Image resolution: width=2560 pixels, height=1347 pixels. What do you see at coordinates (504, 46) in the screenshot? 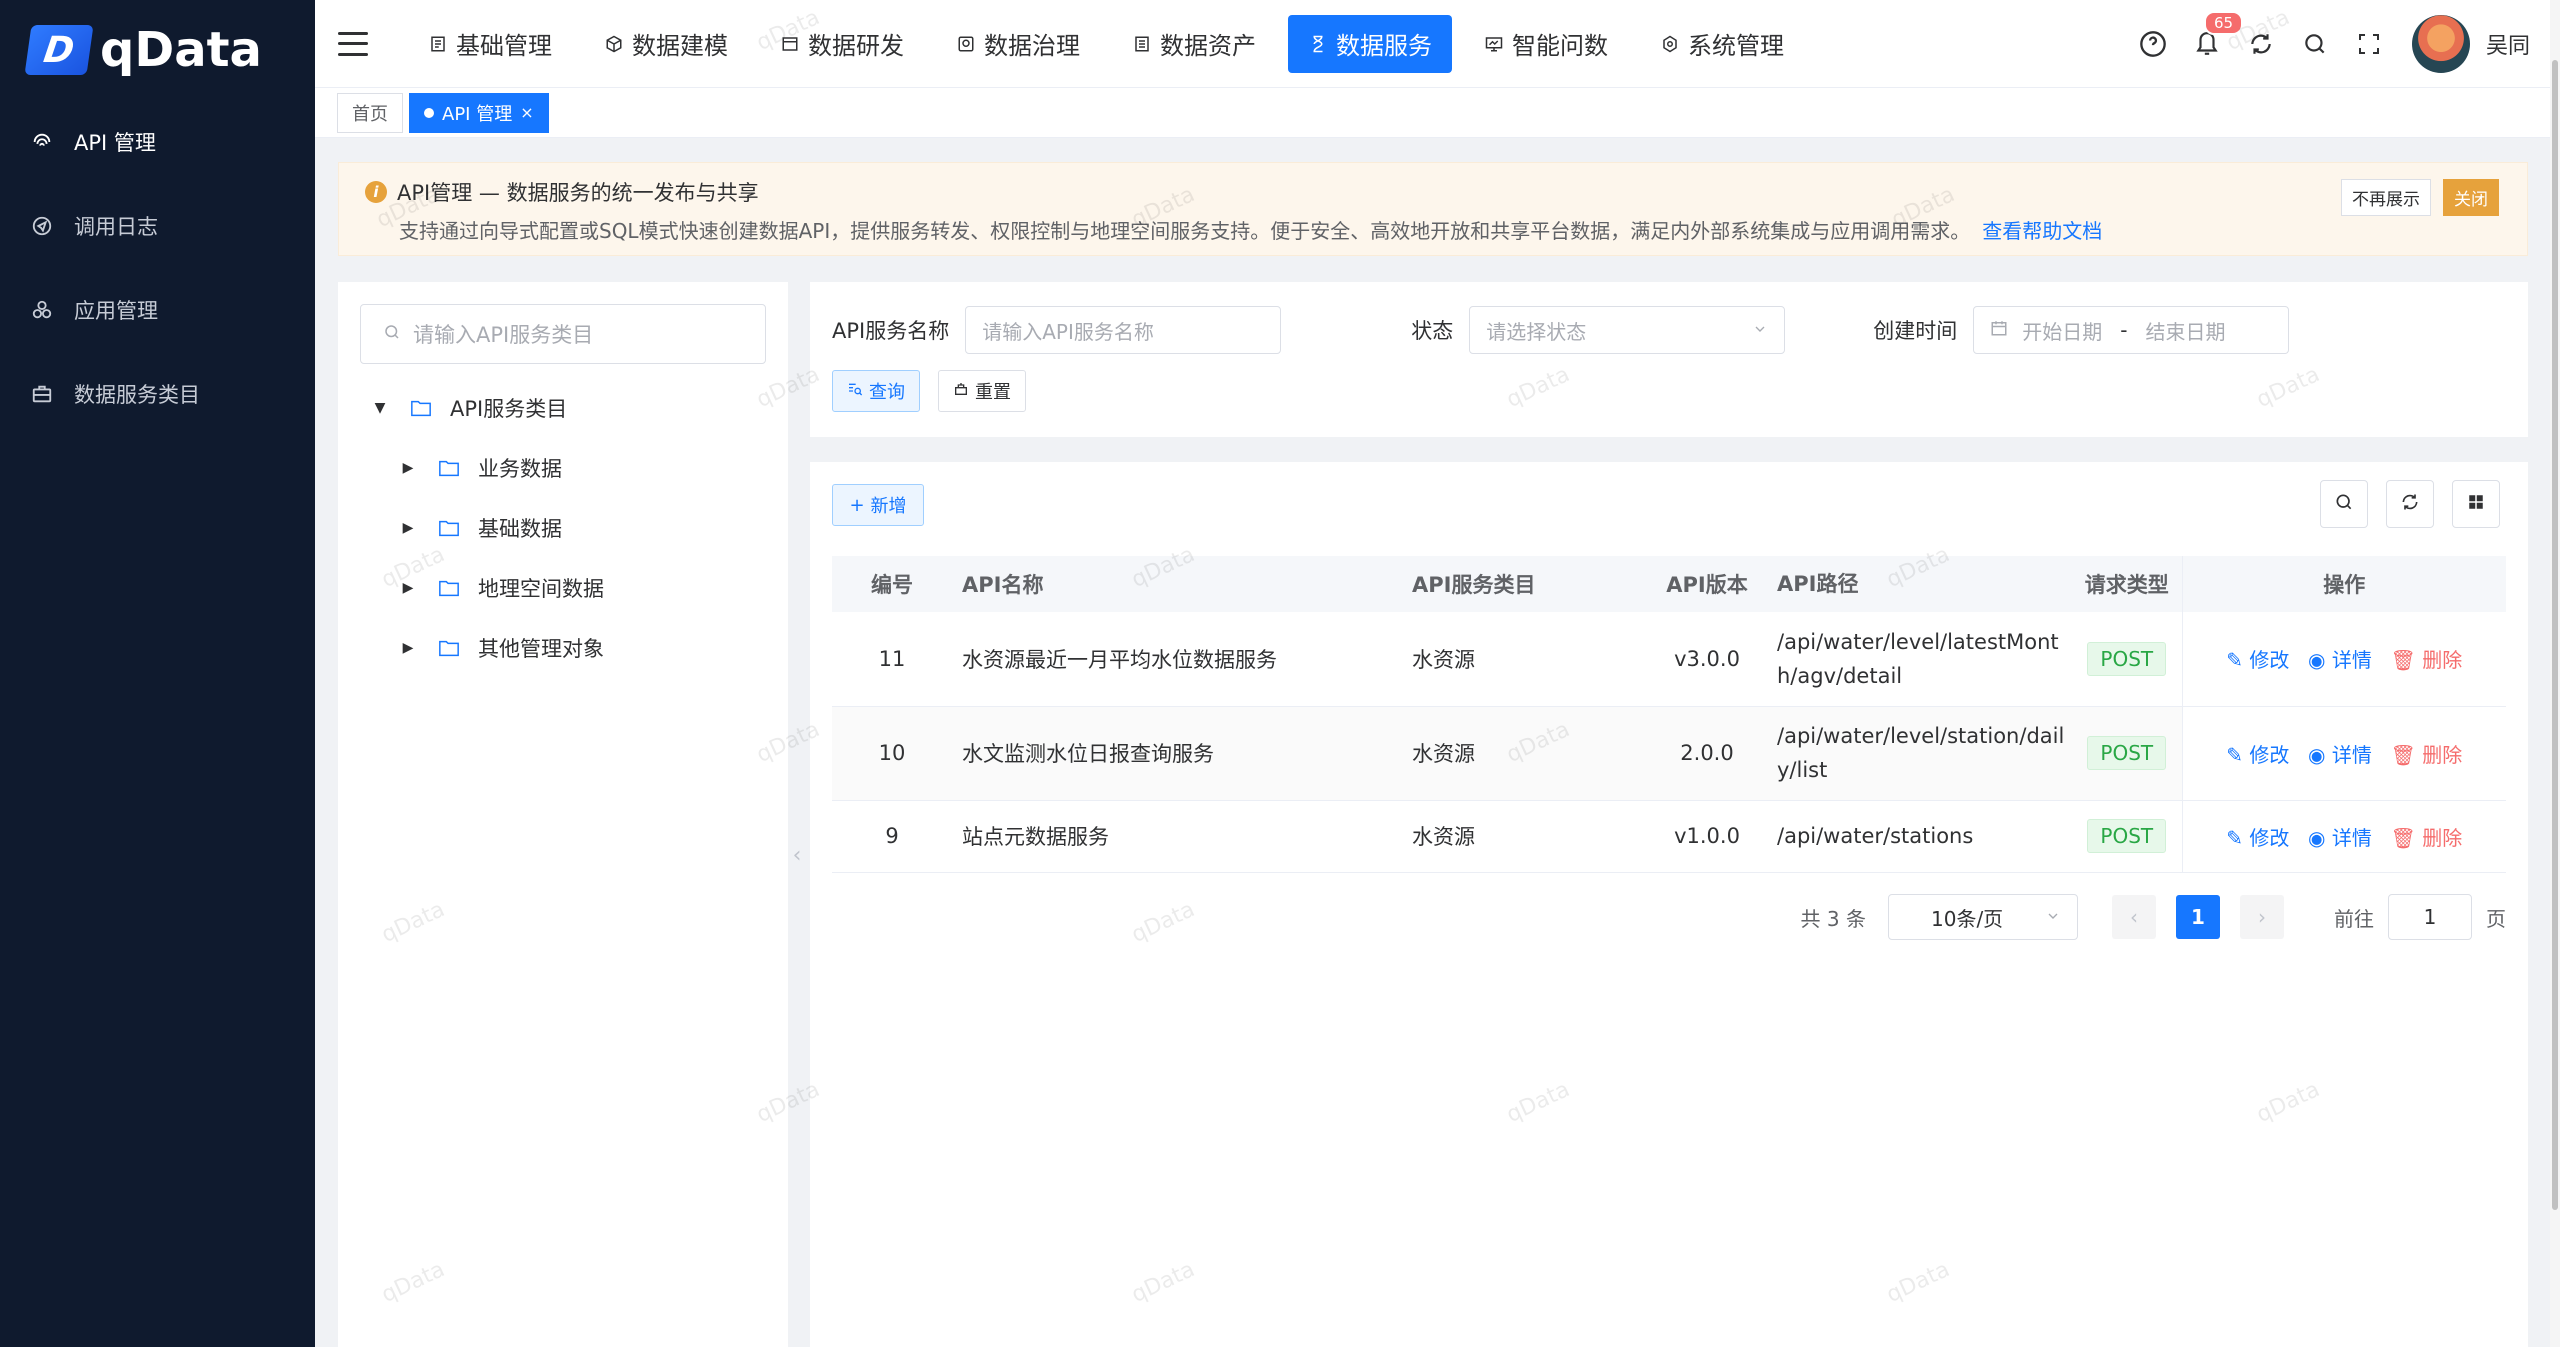
I see `nav-tab-label: 基础管理` at bounding box center [504, 46].